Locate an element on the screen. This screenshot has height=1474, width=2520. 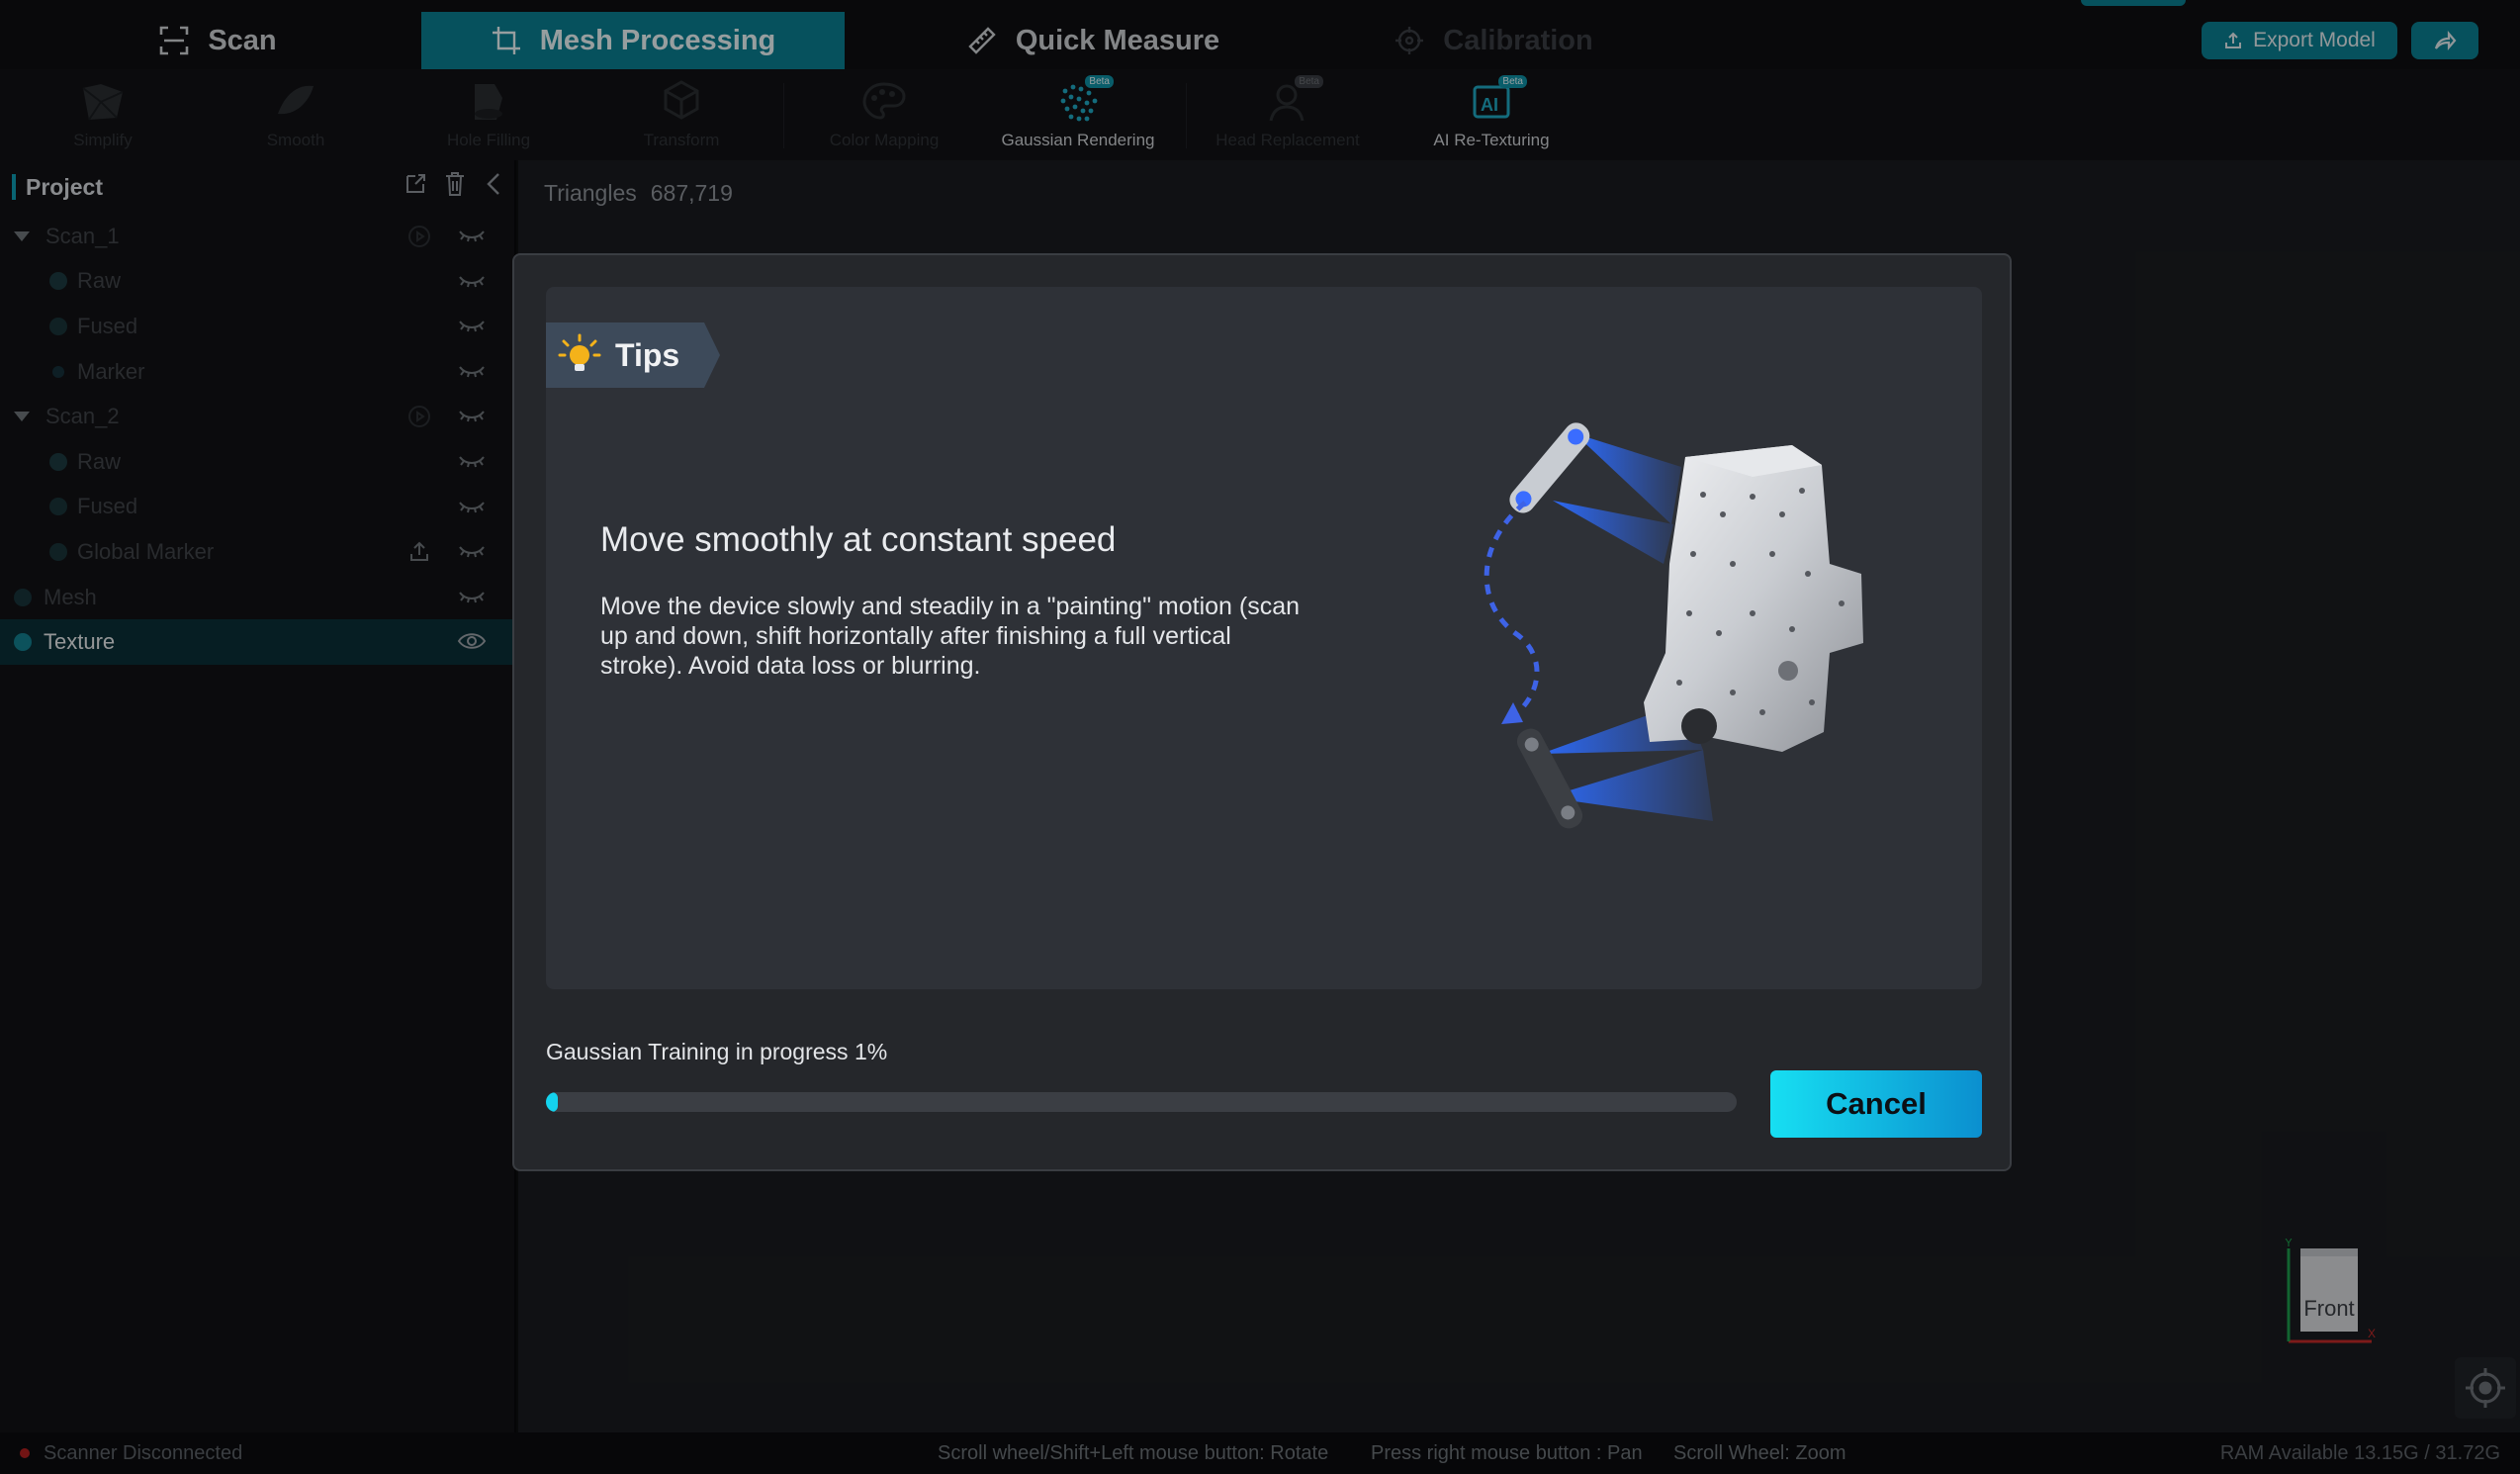
lightbulb-icon is located at coordinates (579, 352).